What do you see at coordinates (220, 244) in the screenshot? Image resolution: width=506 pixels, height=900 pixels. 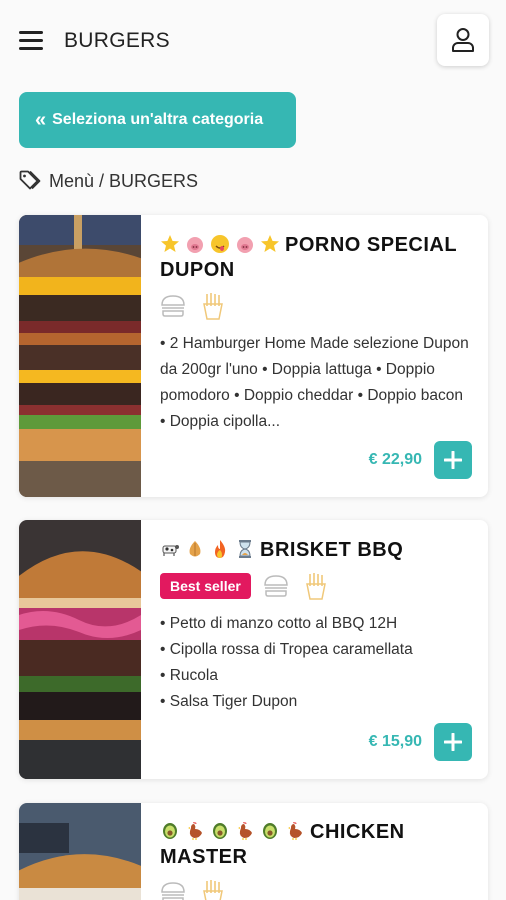 I see `drooling-face-icon` at bounding box center [220, 244].